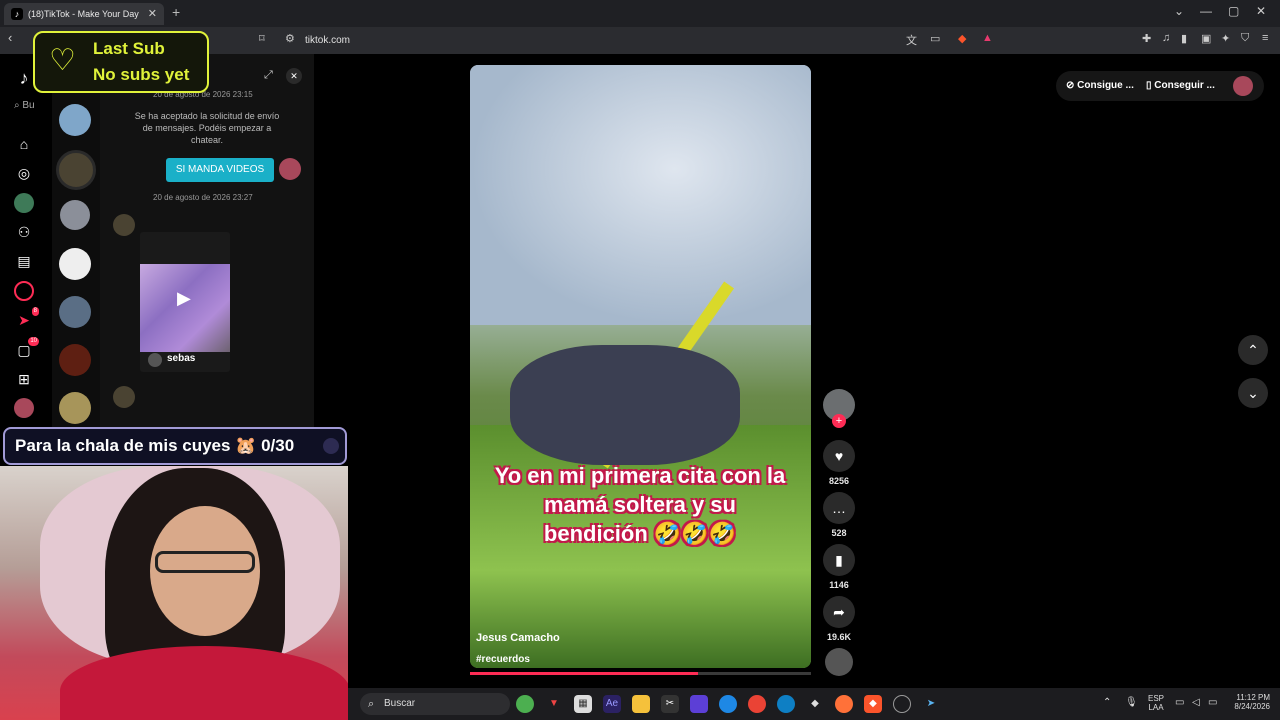  Describe the element at coordinates (290, 169) in the screenshot. I see `my-avatar` at that location.